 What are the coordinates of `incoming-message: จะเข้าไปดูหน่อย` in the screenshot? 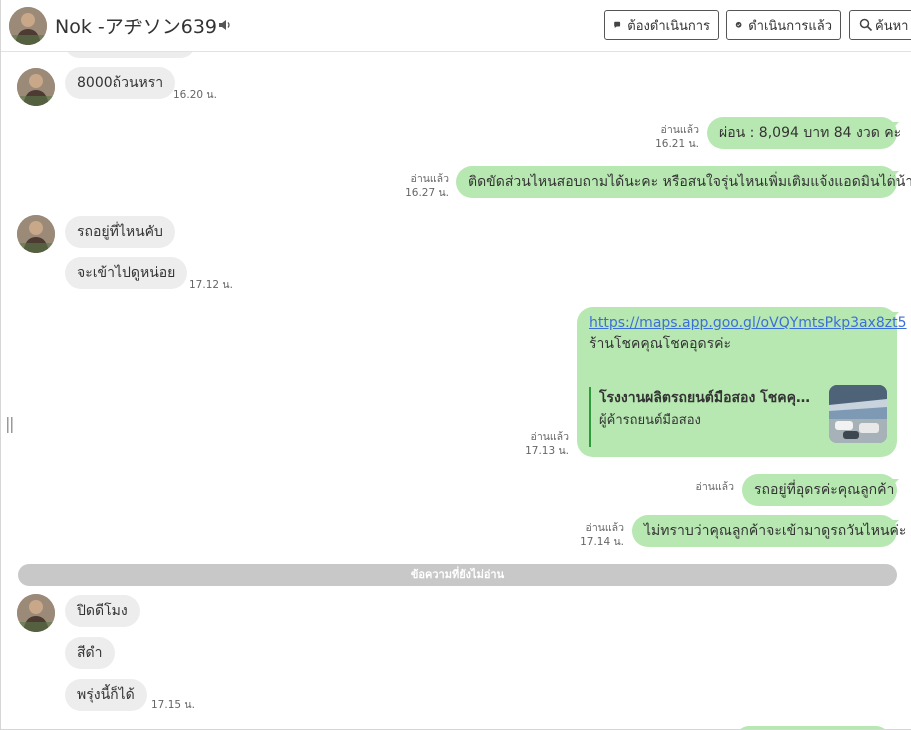 It's located at (126, 273).